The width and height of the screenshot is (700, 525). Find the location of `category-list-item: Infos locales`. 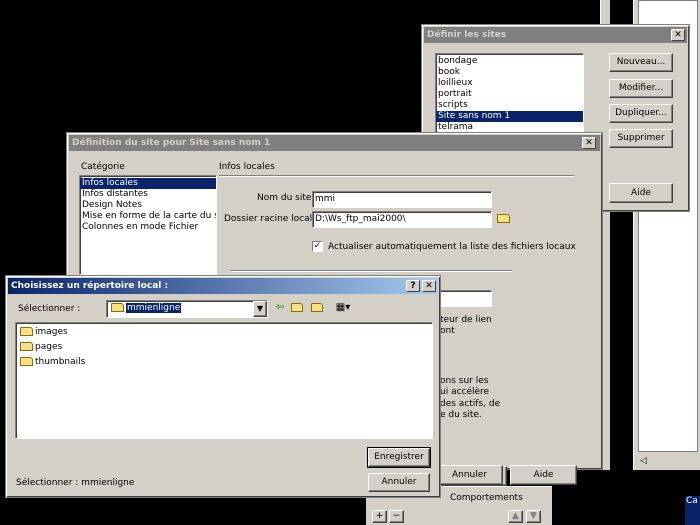

category-list-item: Infos locales is located at coordinates (148, 183).